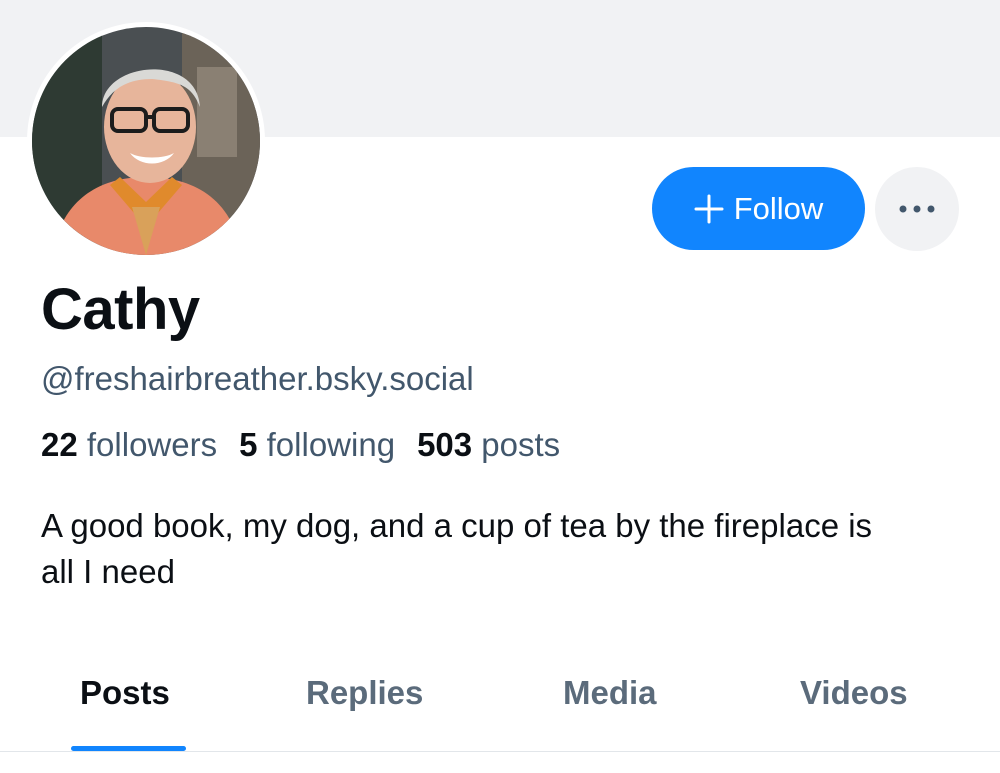  Describe the element at coordinates (500, 701) in the screenshot. I see `profile-tabs: Posts Replies Media Videos` at that location.